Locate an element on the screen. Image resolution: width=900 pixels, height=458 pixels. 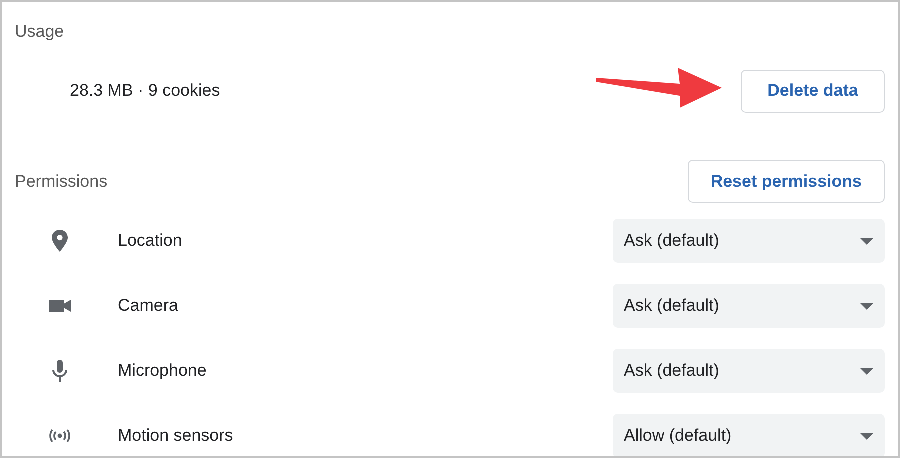
microphone-icon is located at coordinates (60, 371).